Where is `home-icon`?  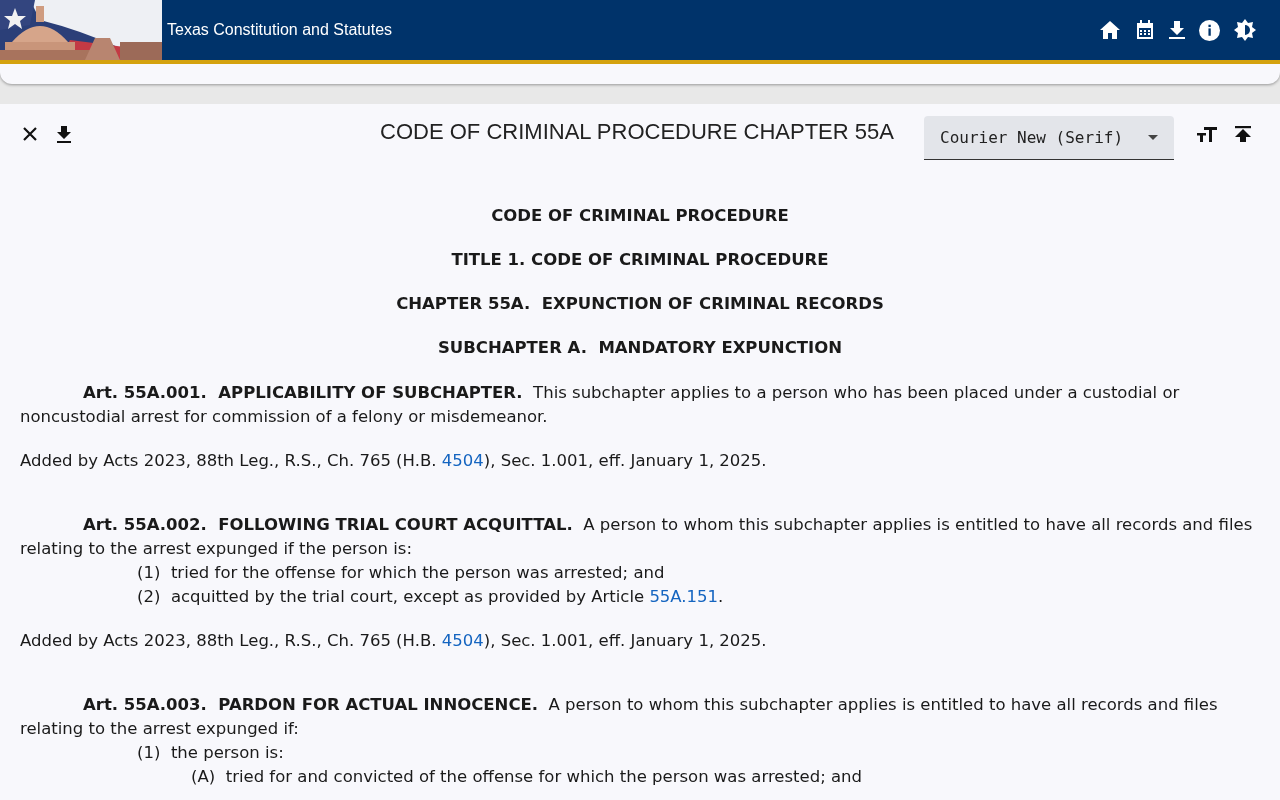 home-icon is located at coordinates (1110, 30).